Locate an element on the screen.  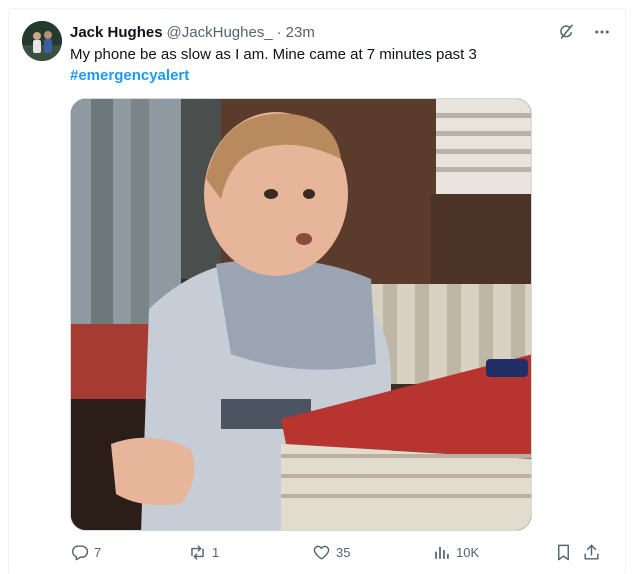
repost-icon is located at coordinates (197, 552).